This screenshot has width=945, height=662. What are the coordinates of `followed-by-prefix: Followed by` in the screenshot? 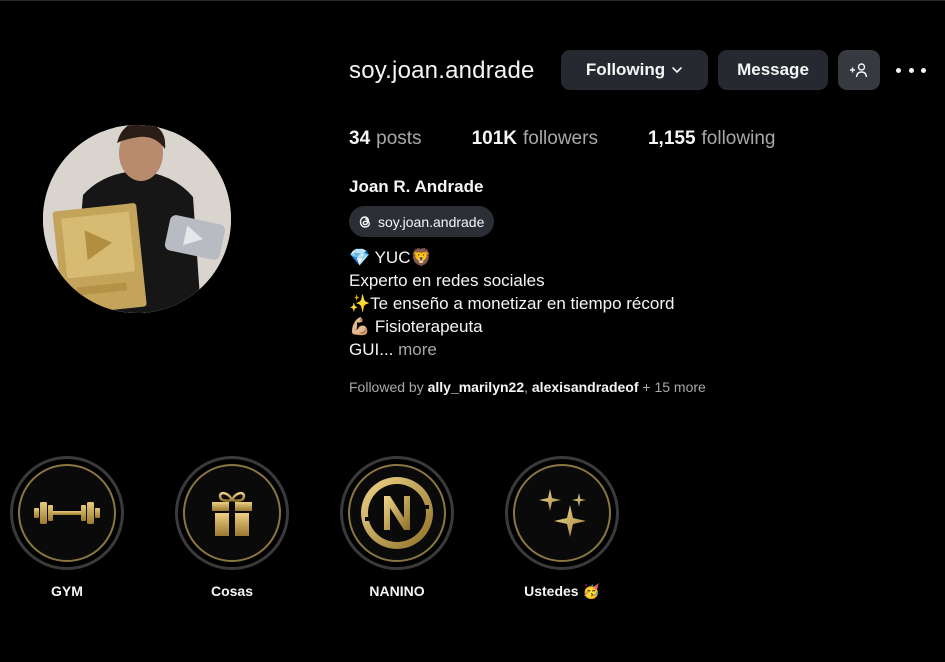 It's located at (386, 387).